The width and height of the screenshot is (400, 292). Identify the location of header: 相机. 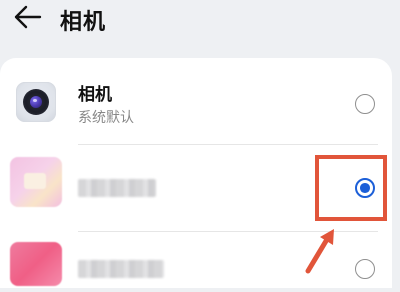
(200, 20).